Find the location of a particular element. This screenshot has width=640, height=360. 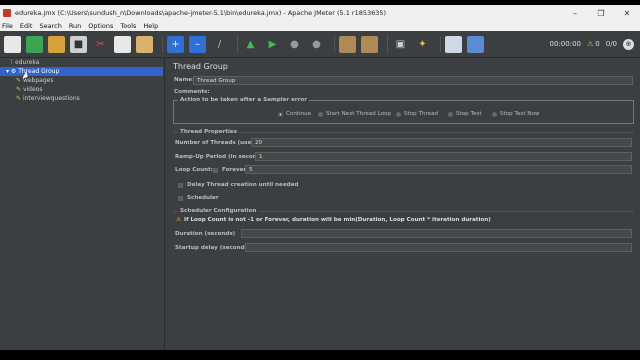

radio-label: Stop Test Now is located at coordinates (520, 114).